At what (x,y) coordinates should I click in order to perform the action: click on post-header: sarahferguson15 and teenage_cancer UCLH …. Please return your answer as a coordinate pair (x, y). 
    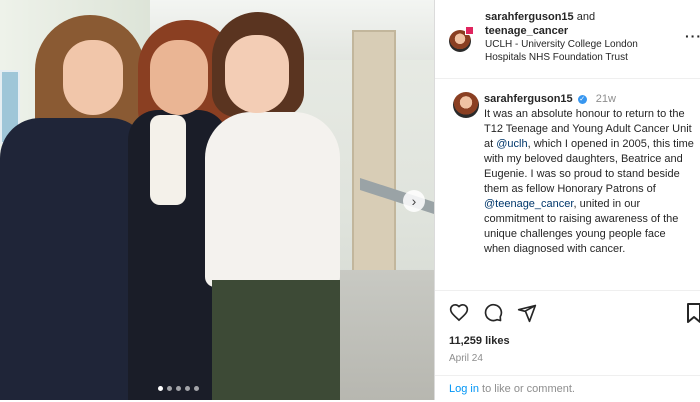
    Looking at the image, I should click on (567, 39).